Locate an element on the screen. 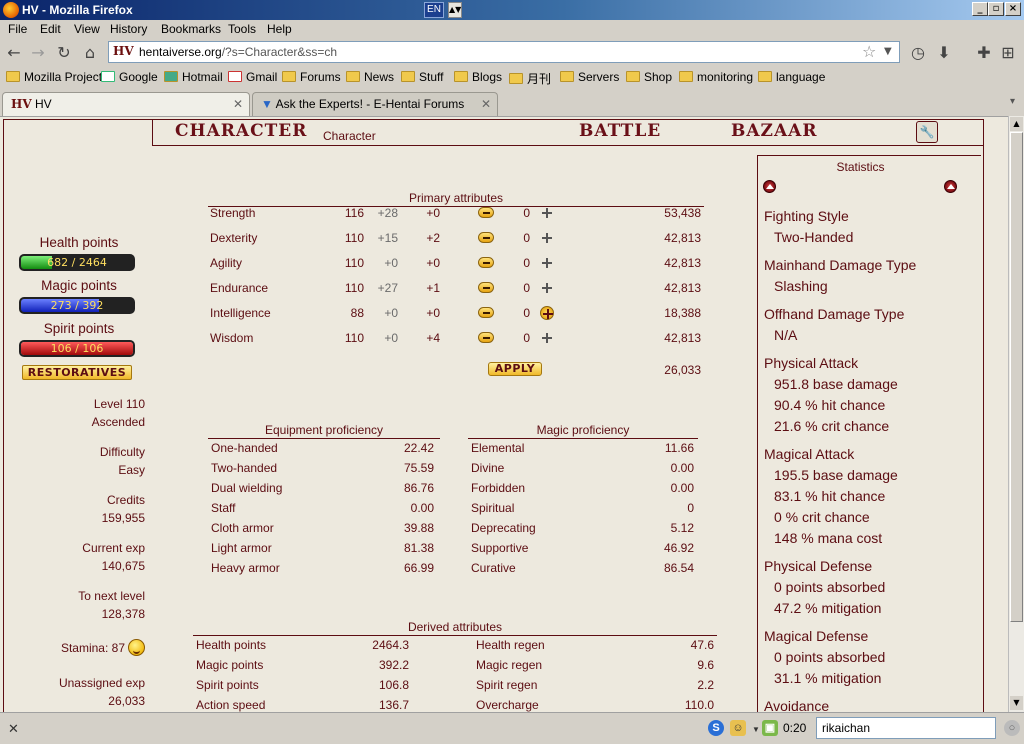 The height and width of the screenshot is (744, 1024). derived-value-right: 47.6 is located at coordinates (702, 645).